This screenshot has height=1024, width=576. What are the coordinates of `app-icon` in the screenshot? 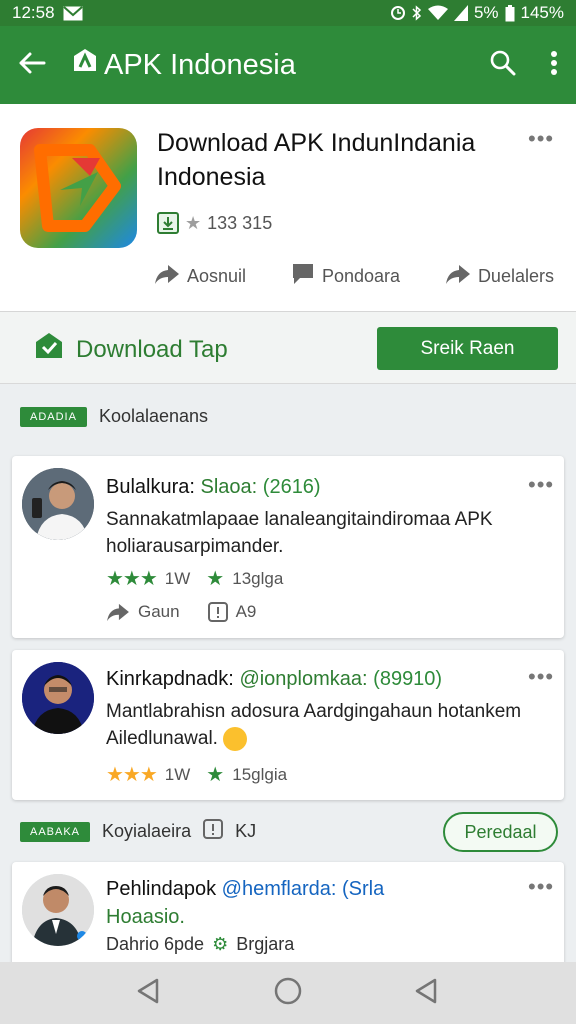 It's located at (78, 188).